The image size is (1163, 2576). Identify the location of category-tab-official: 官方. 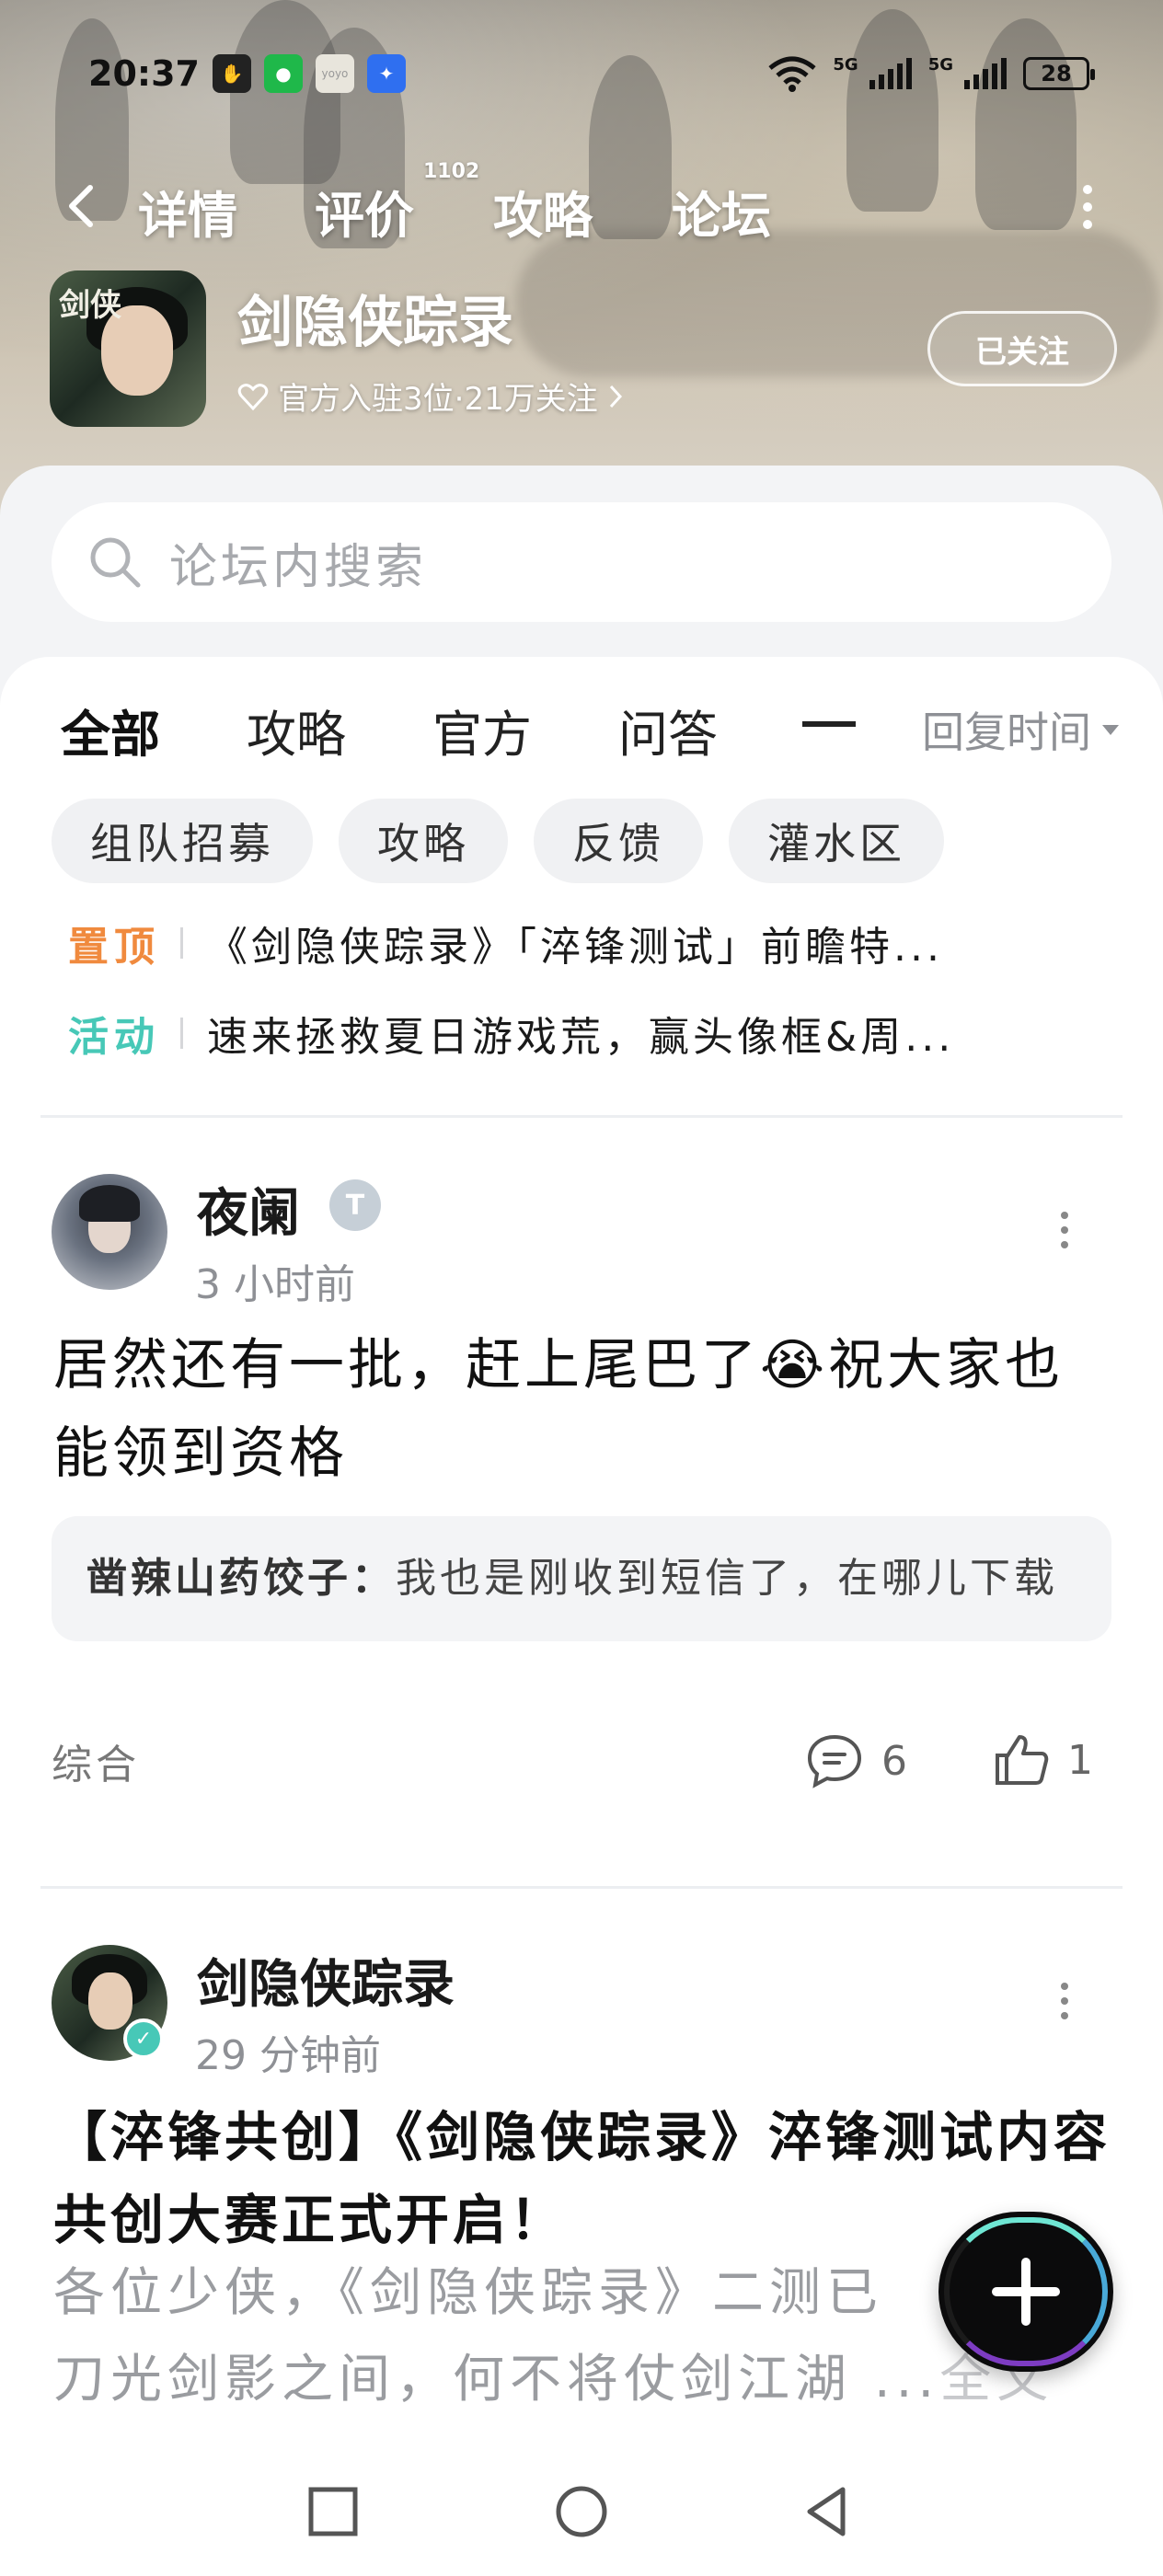
(482, 730).